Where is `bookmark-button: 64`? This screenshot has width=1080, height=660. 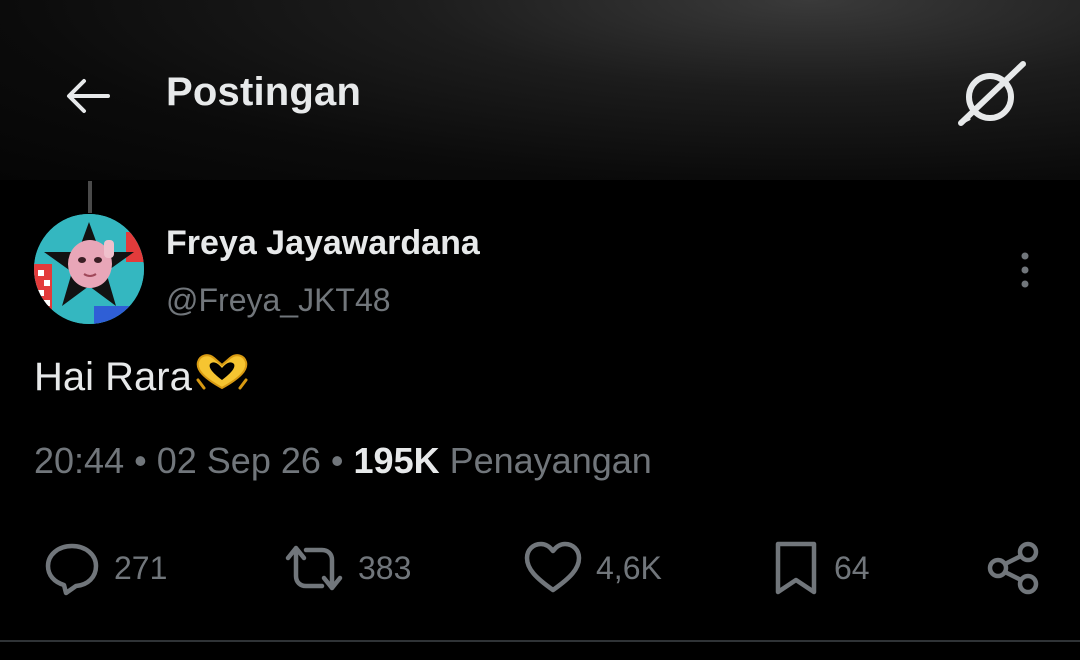 bookmark-button: 64 is located at coordinates (820, 568).